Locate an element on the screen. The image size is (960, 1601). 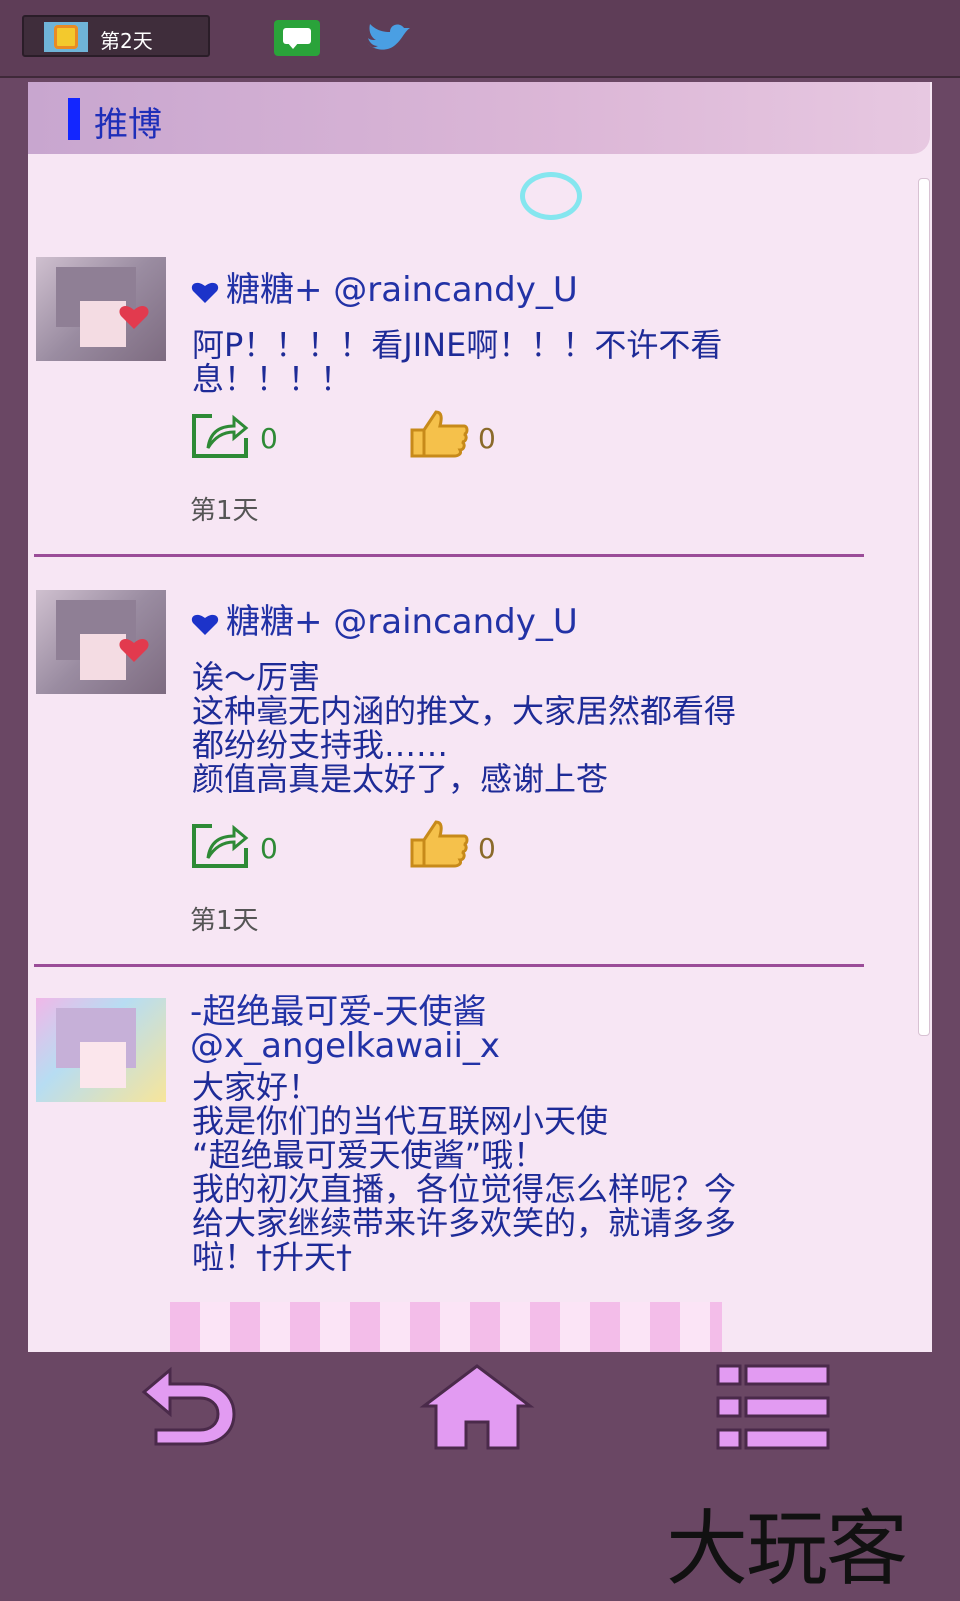
jine-icon is located at coordinates (297, 38).